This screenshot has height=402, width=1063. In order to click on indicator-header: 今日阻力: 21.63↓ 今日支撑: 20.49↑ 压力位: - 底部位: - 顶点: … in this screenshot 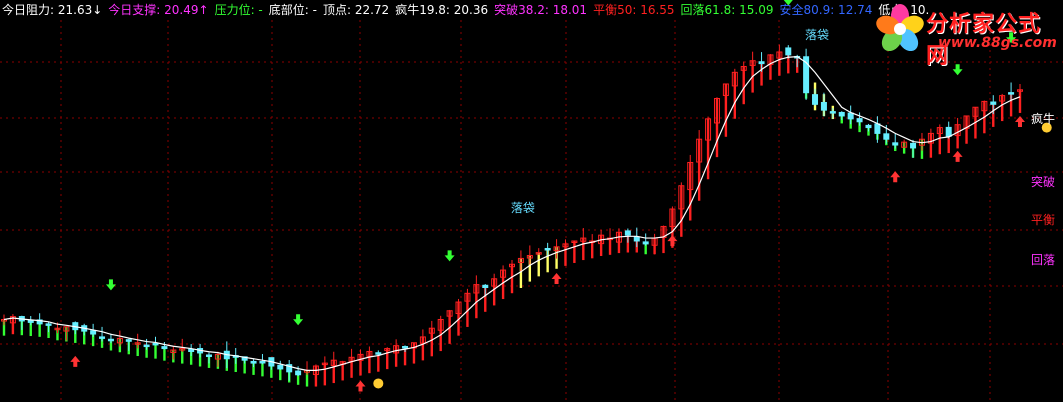, I will do `click(468, 10)`.